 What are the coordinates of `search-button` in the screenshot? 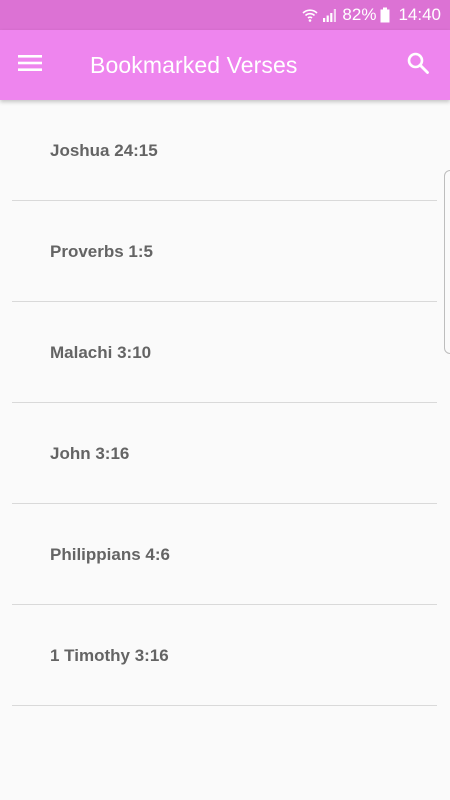 It's located at (418, 65).